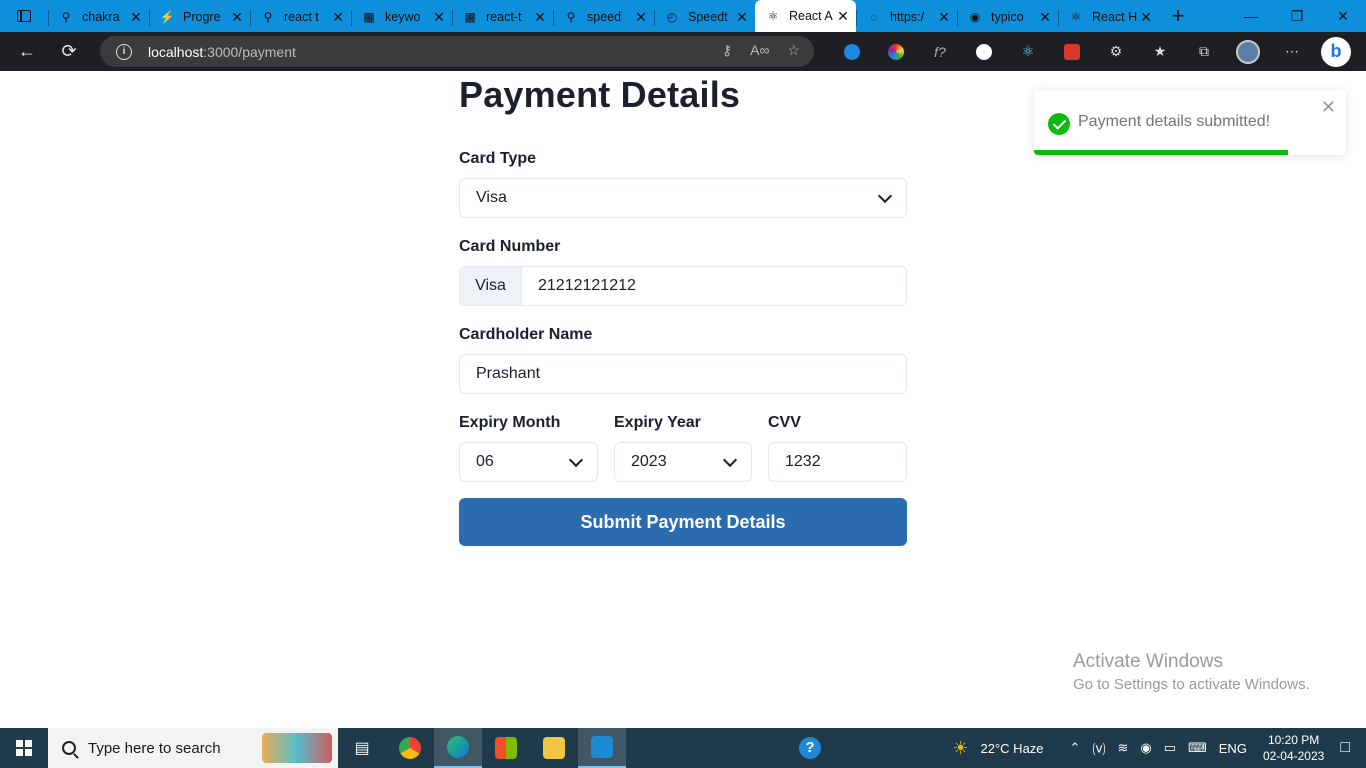  What do you see at coordinates (457, 51) in the screenshot?
I see `address-bar: i localhost:3000/payment ⚷ A∞ ☆` at bounding box center [457, 51].